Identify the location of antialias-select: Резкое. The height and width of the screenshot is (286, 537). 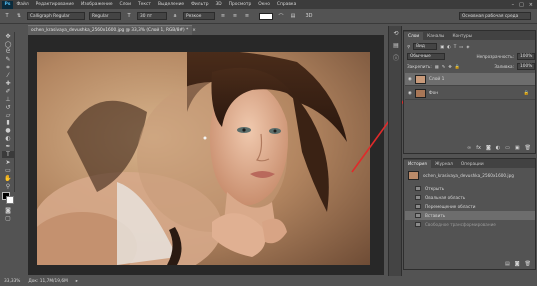
(199, 16).